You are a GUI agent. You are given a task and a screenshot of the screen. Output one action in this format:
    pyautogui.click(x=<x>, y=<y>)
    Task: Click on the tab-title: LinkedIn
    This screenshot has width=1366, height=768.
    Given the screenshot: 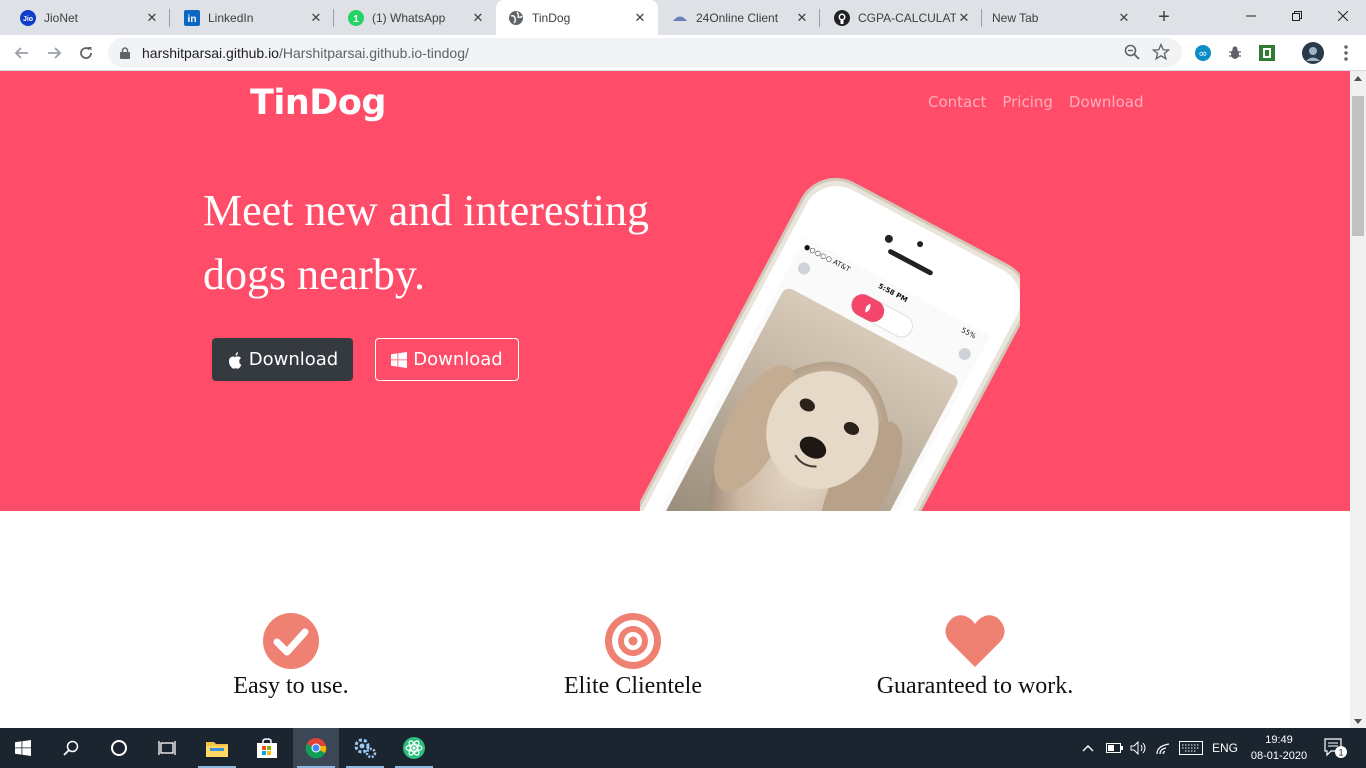 What is the action you would take?
    pyautogui.click(x=231, y=17)
    